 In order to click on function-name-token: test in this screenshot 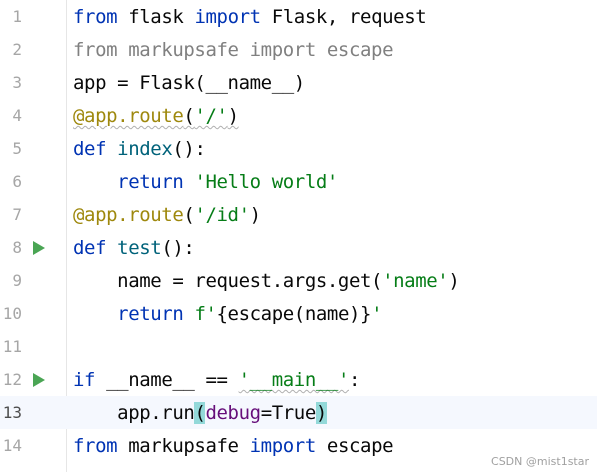, I will do `click(139, 248)`.